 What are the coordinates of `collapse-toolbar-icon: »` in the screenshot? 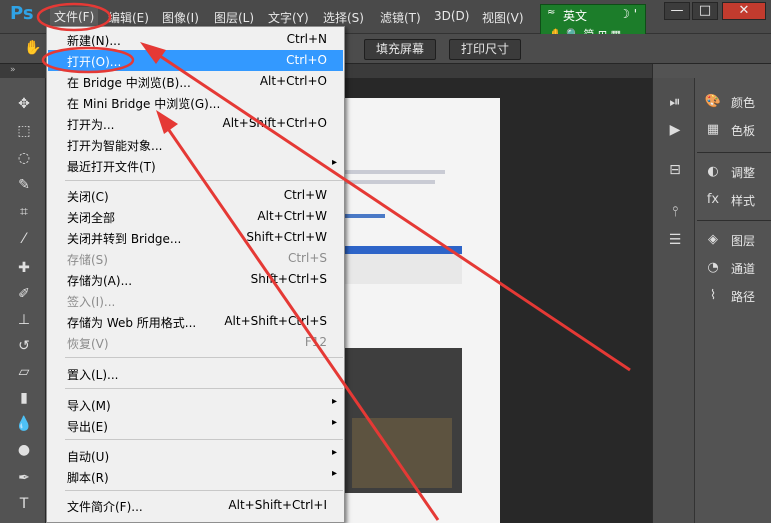 It's located at (13, 70).